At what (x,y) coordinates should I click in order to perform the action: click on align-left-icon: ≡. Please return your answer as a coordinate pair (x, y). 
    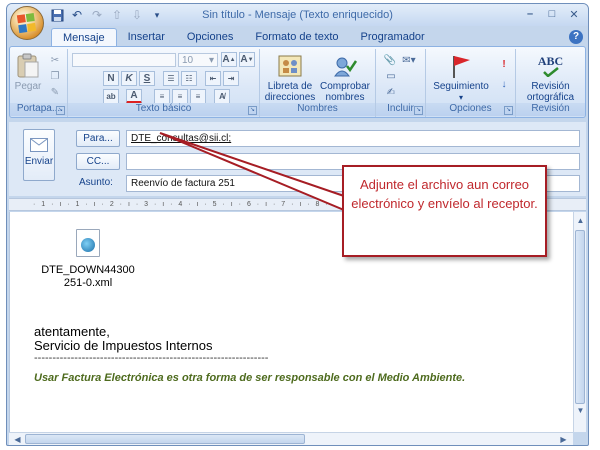
    Looking at the image, I should click on (162, 96).